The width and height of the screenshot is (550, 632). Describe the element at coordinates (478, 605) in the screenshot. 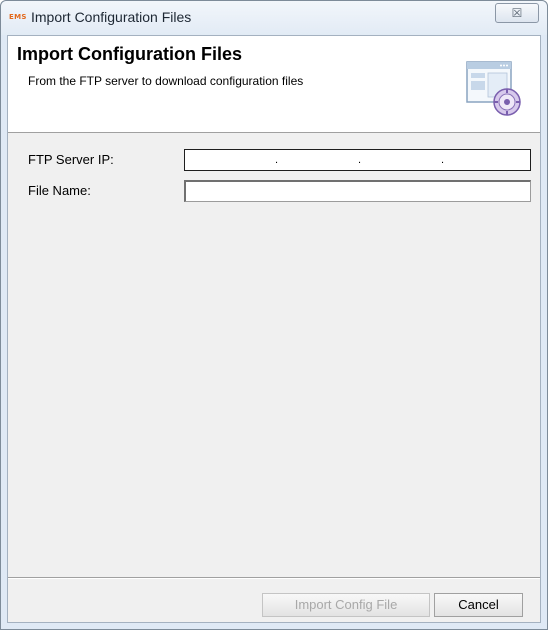

I see `cancel-button: Cancel` at that location.